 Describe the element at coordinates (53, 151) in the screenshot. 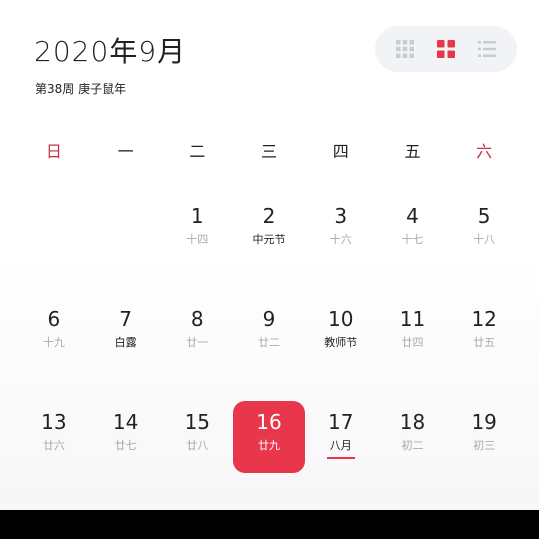

I see `weekday-sun: 日` at that location.